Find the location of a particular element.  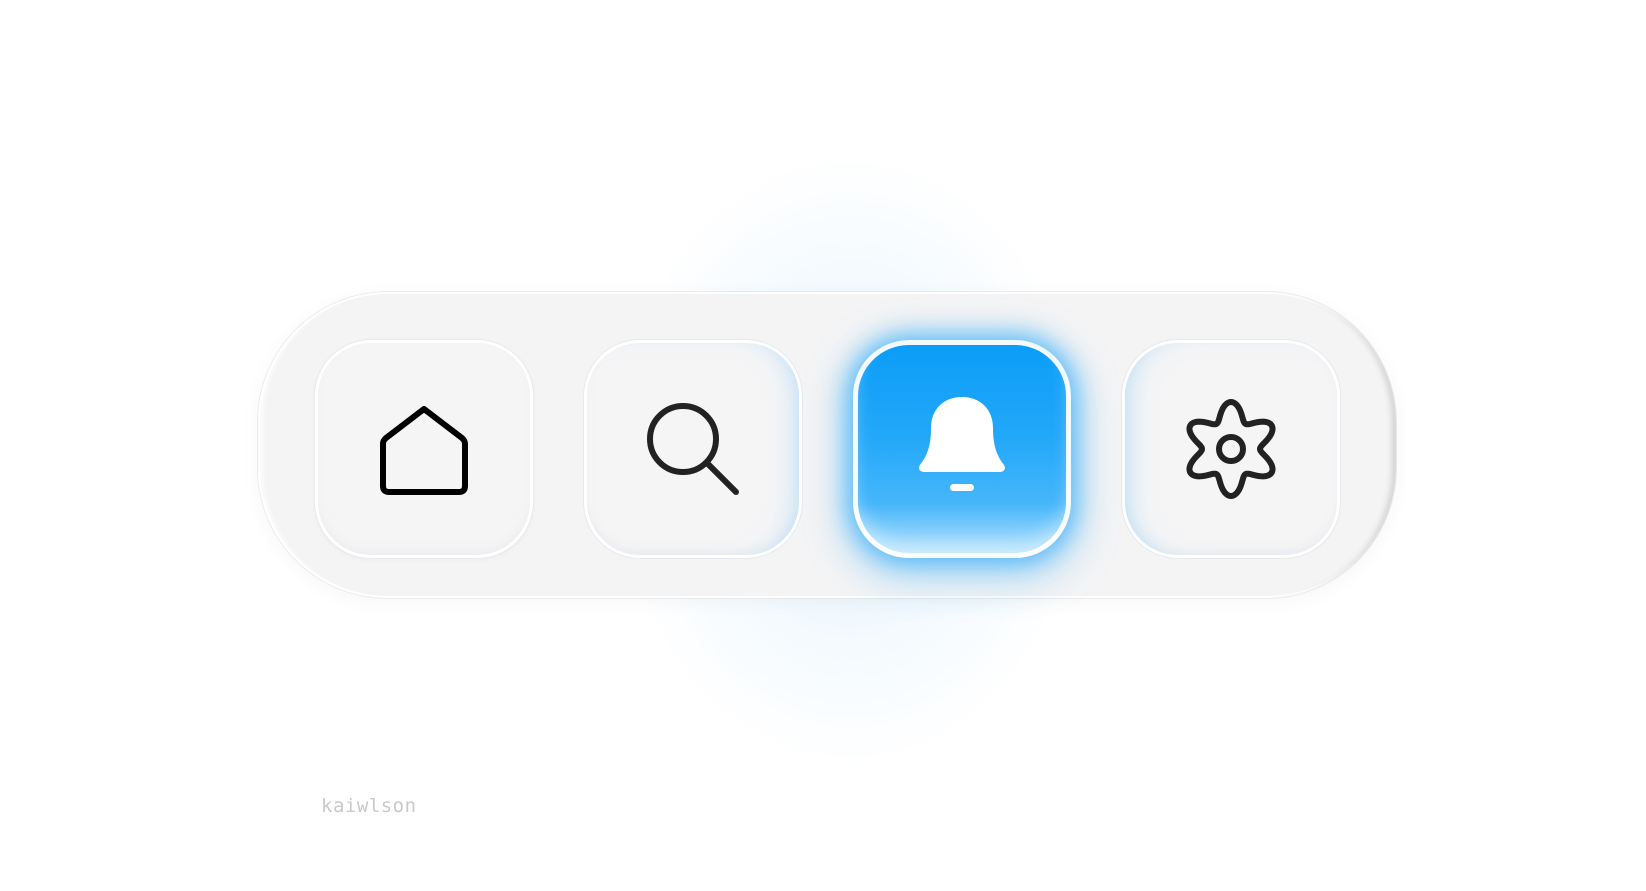

bell-icon is located at coordinates (962, 449).